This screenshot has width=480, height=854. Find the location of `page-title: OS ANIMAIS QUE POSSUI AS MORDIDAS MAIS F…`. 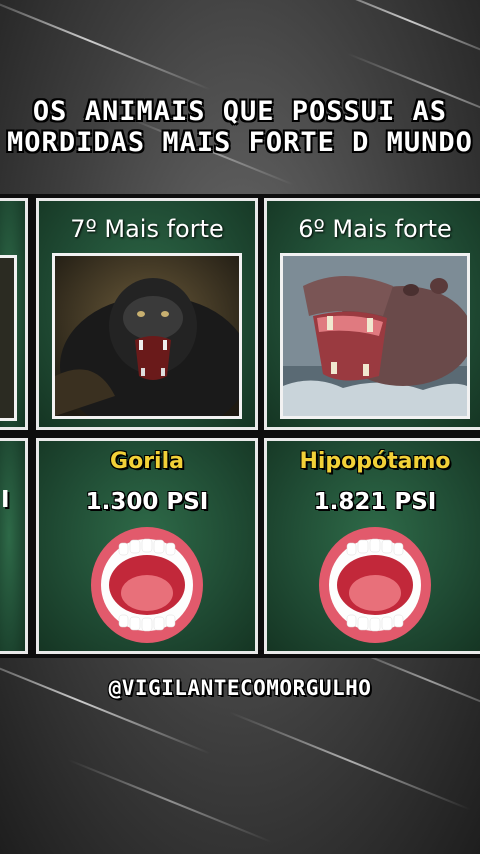

page-title: OS ANIMAIS QUE POSSUI AS MORDIDAS MAIS F… is located at coordinates (240, 127).